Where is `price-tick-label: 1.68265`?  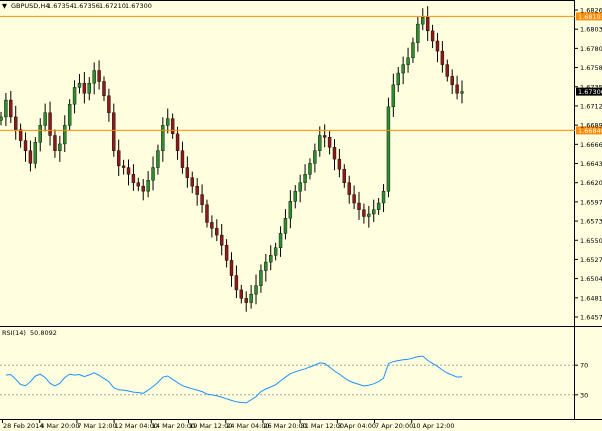 price-tick-label: 1.68265 is located at coordinates (591, 11).